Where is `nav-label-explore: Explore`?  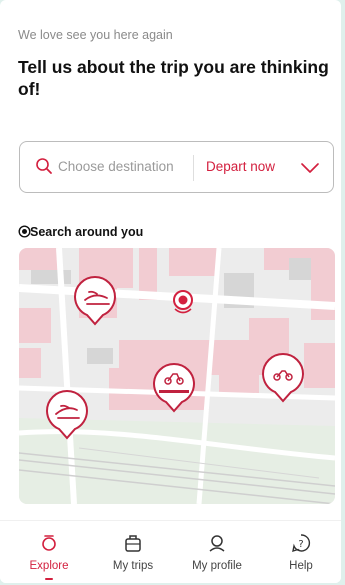
nav-label-explore: Explore is located at coordinates (49, 566).